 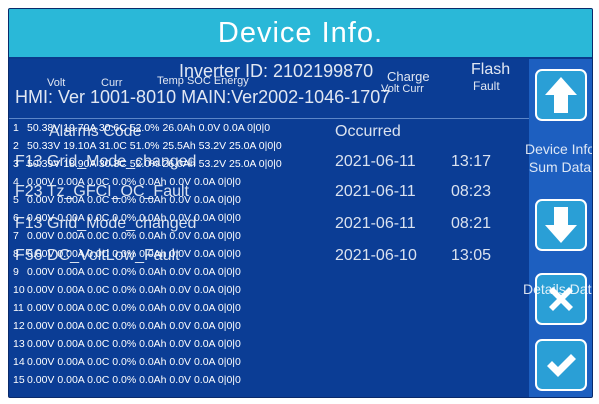 I want to click on alarm-time: 13:05, so click(x=471, y=255).